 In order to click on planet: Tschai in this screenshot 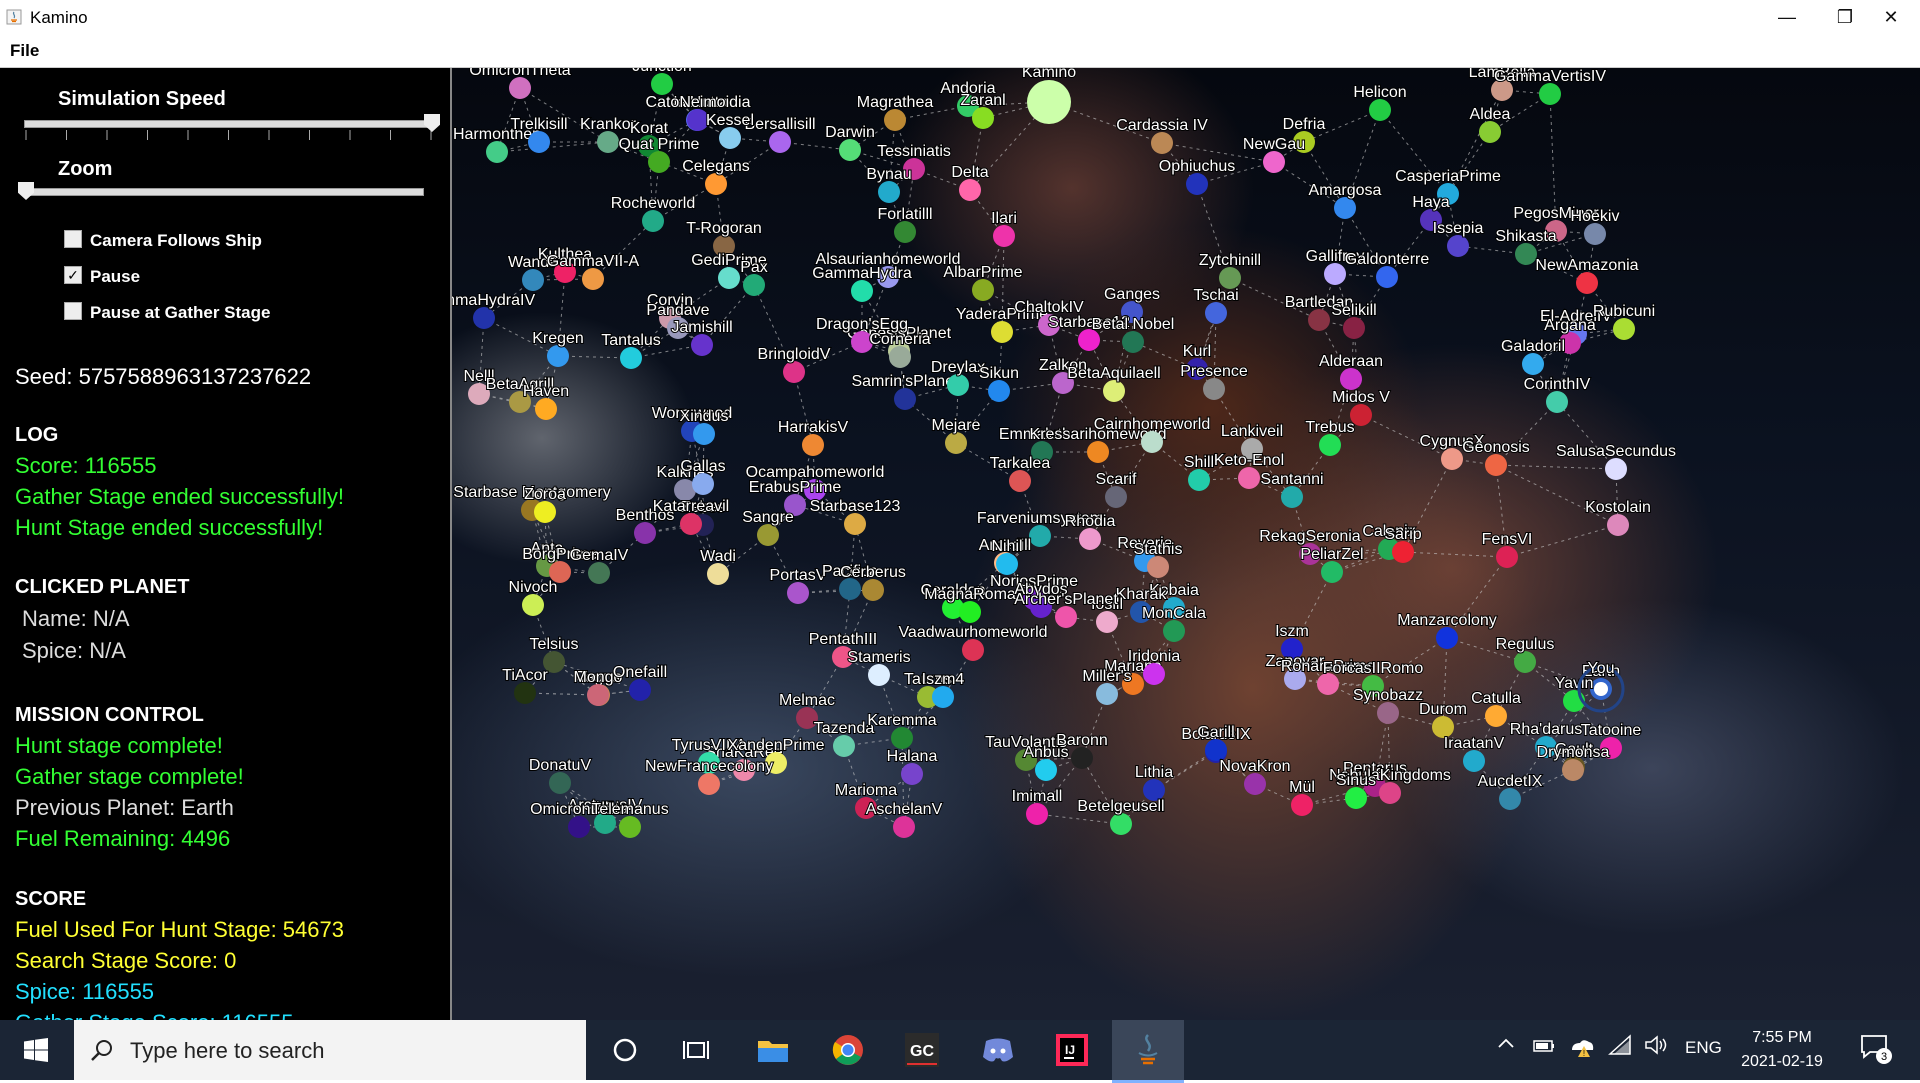, I will do `click(1216, 305)`.